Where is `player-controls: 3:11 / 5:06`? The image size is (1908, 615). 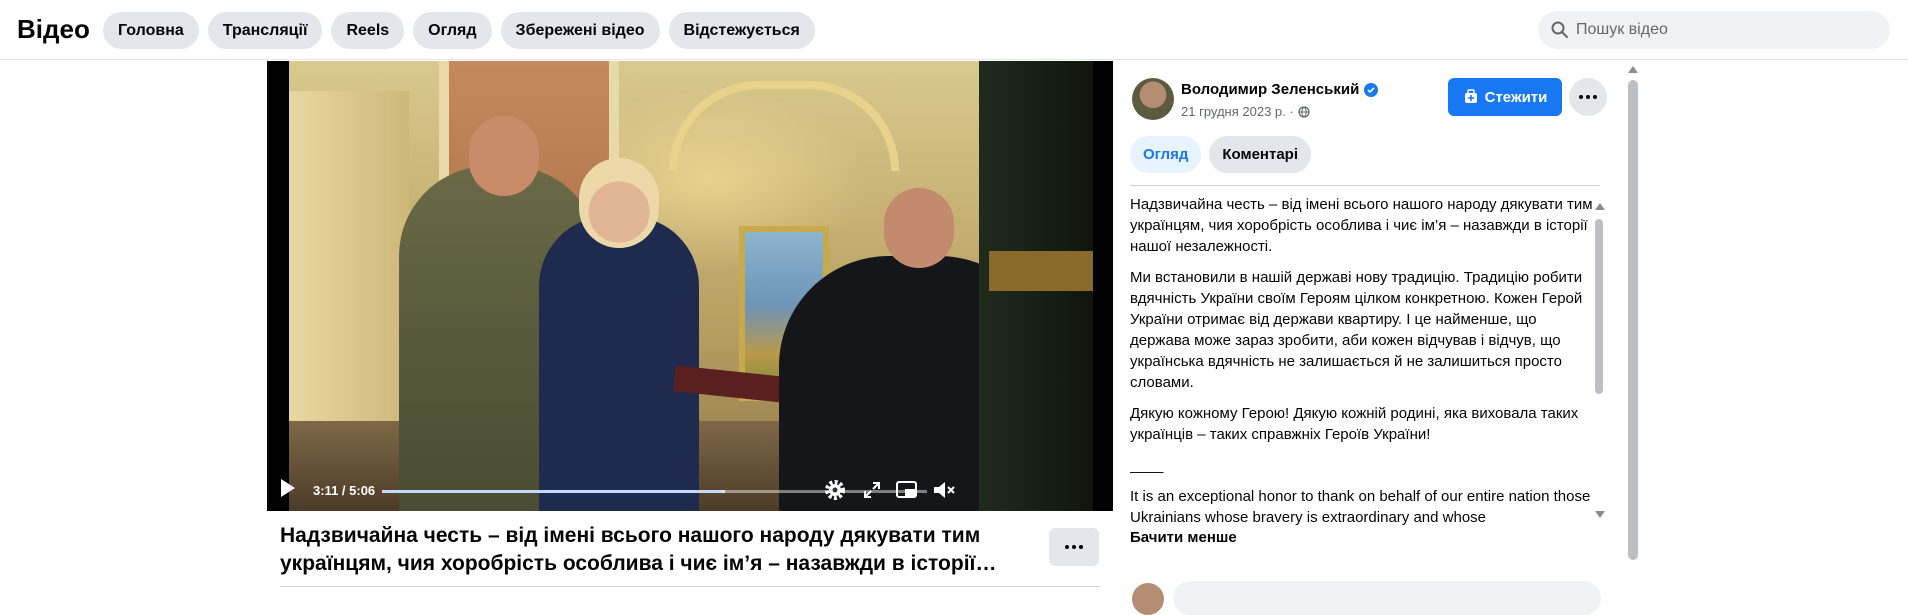 player-controls: 3:11 / 5:06 is located at coordinates (690, 491).